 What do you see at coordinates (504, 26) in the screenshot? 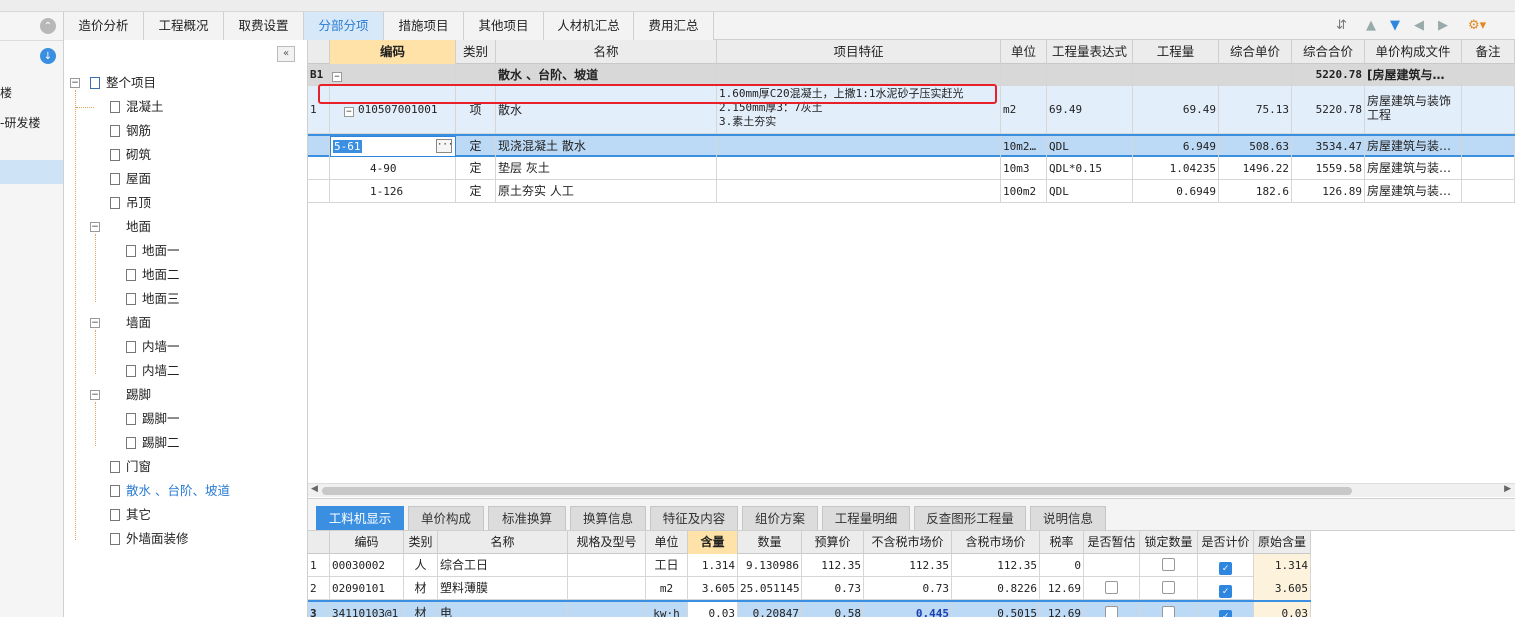
I see `tab-other-items: 其他项目` at bounding box center [504, 26].